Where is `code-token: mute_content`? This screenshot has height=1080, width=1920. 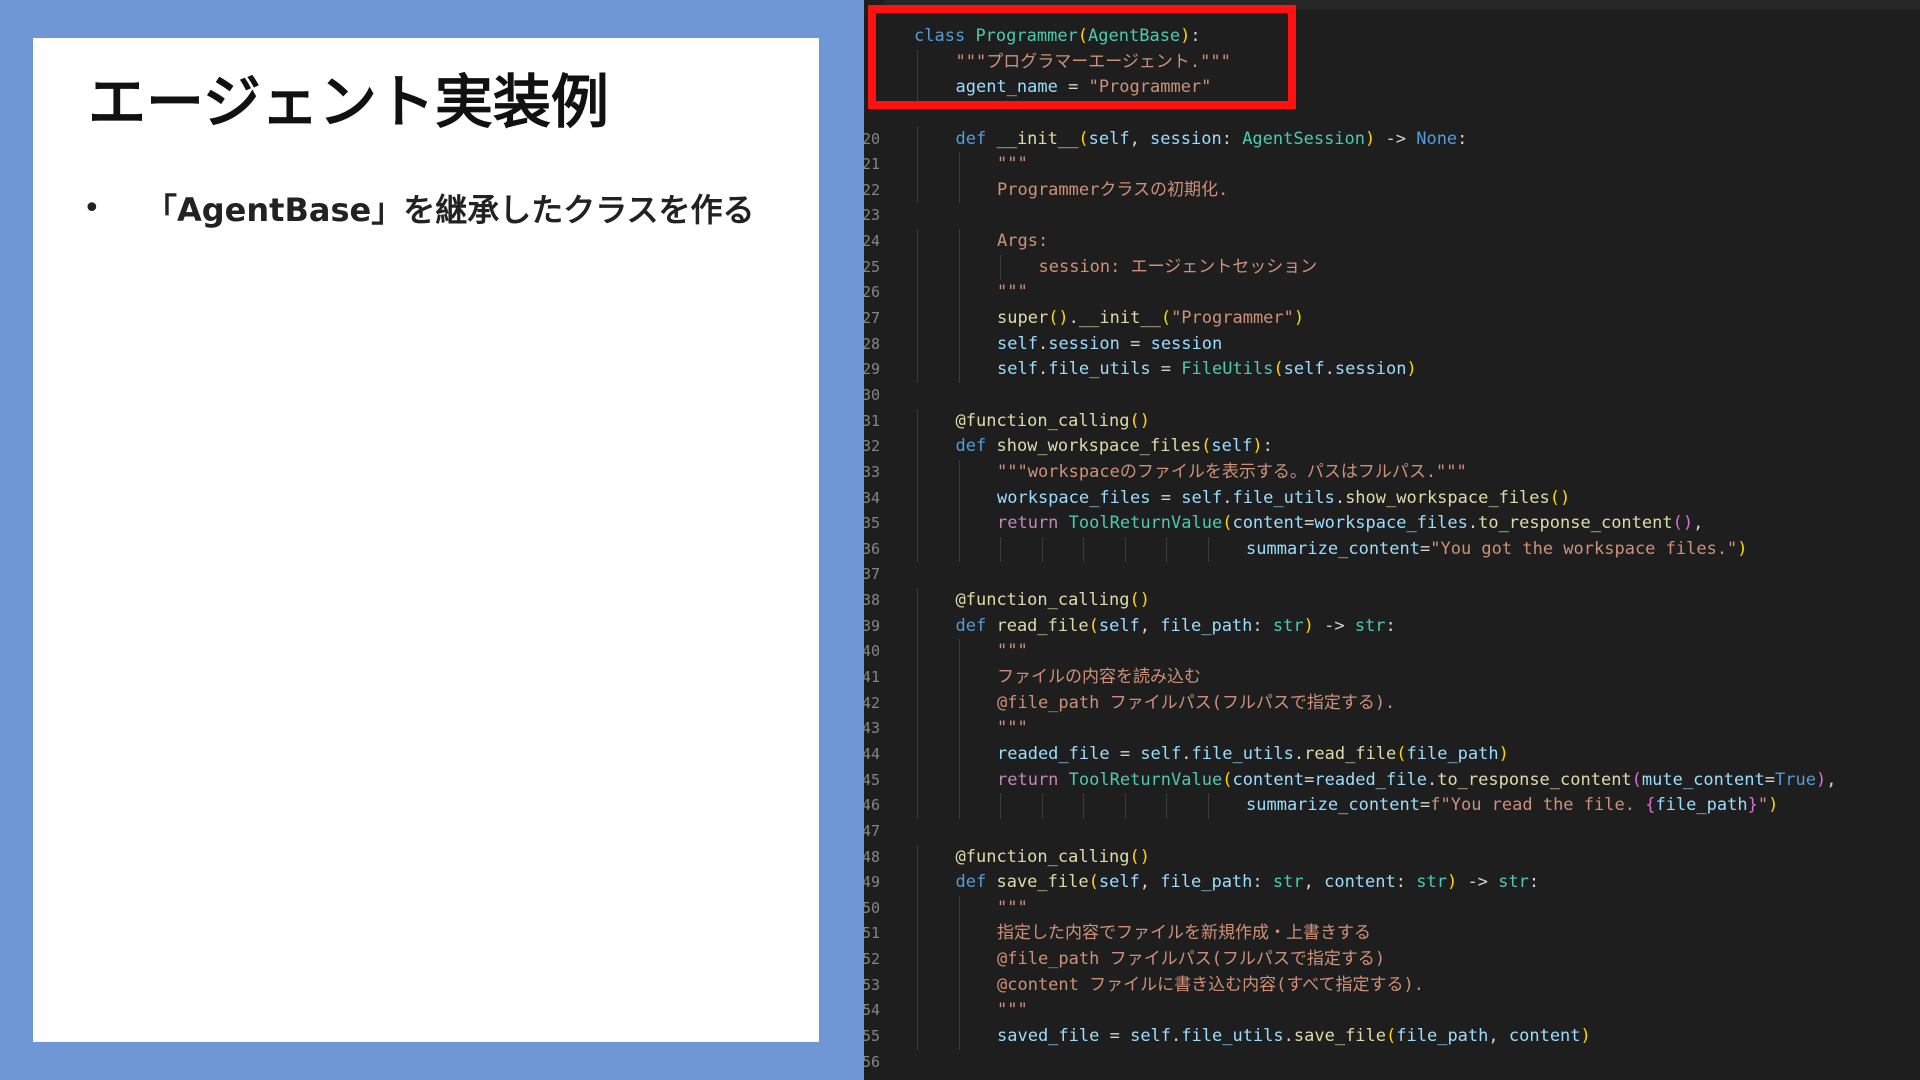
code-token: mute_content is located at coordinates (1703, 779).